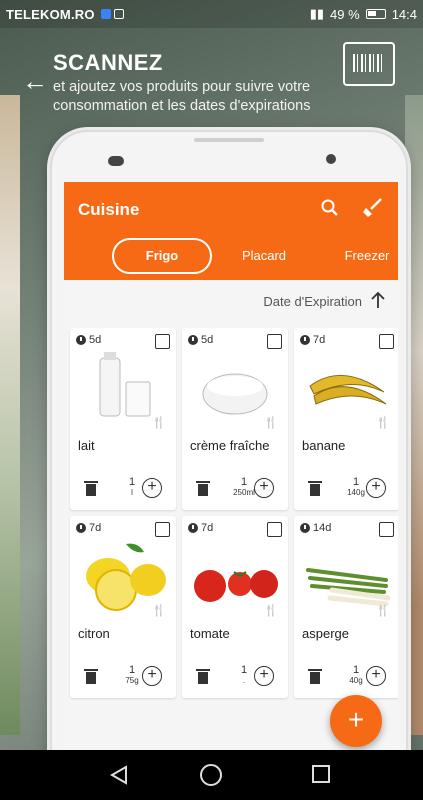 The image size is (423, 800). What do you see at coordinates (231, 304) in the screenshot?
I see `sort-row: Date d'Expiration` at bounding box center [231, 304].